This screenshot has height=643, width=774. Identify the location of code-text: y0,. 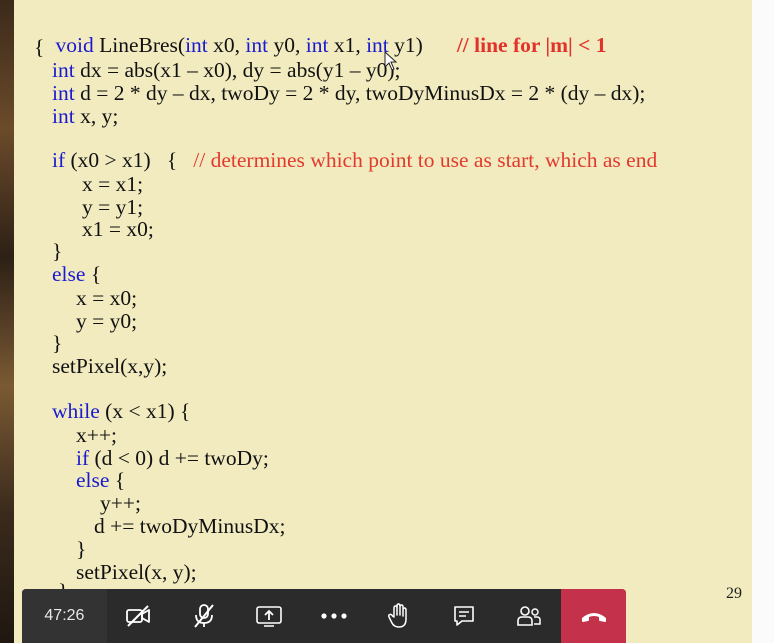
(287, 45).